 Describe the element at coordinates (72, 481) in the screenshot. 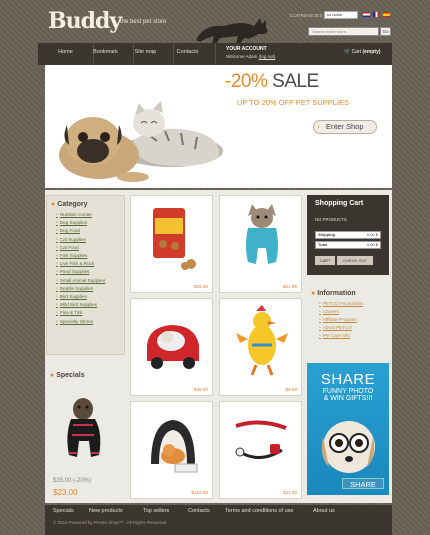

I see `specials-old-price: $35.00 (-20%)` at that location.